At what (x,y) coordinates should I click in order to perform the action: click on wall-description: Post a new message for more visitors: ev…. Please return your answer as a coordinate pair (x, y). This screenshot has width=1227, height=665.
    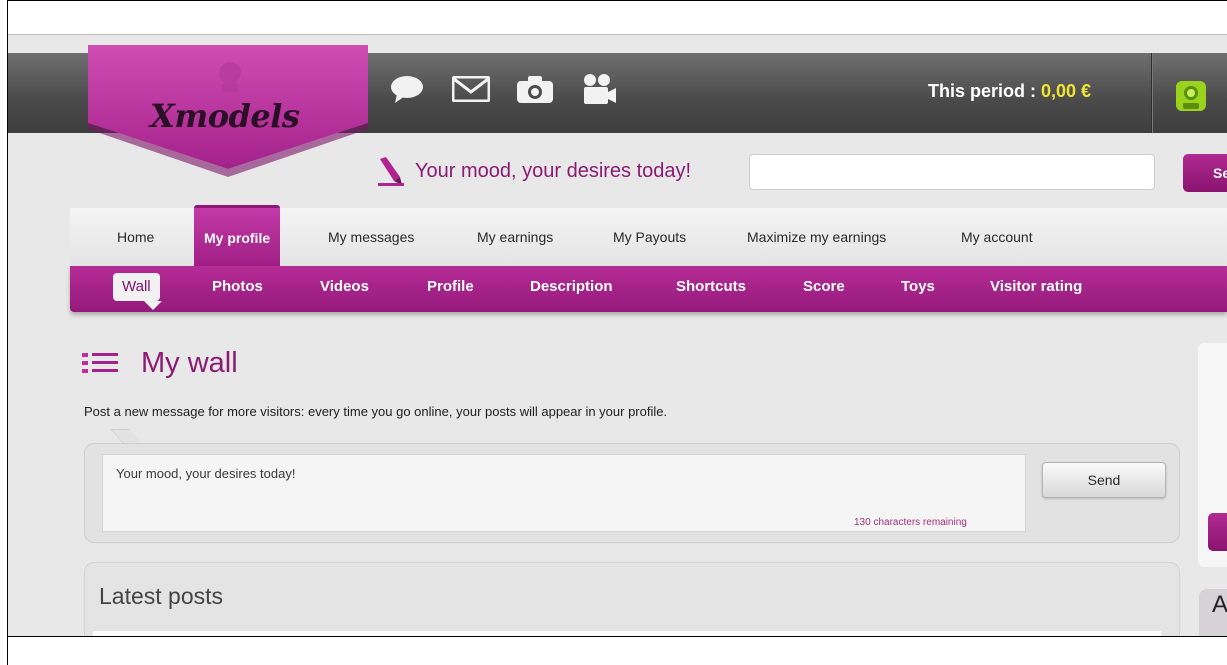
    Looking at the image, I should click on (376, 411).